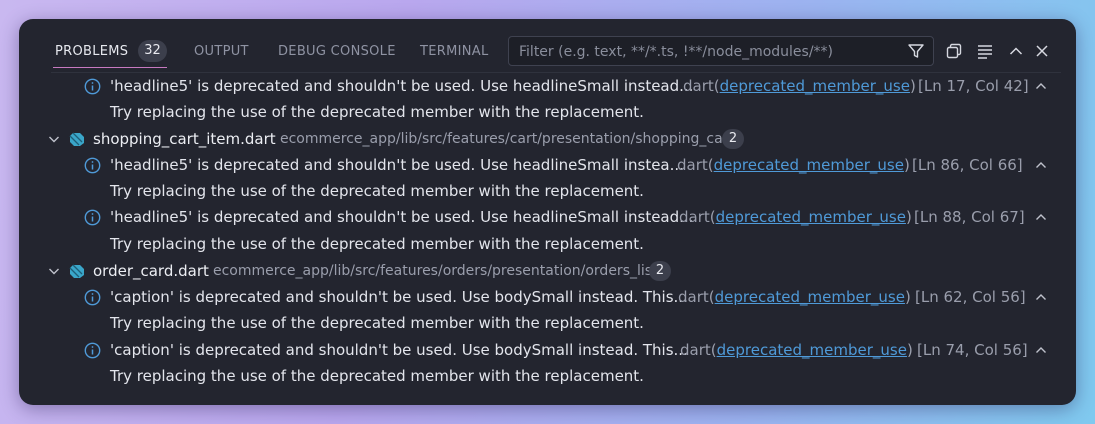 The image size is (1095, 424). What do you see at coordinates (973, 86) in the screenshot?
I see `problem-location: [Ln 17, Col 42]` at bounding box center [973, 86].